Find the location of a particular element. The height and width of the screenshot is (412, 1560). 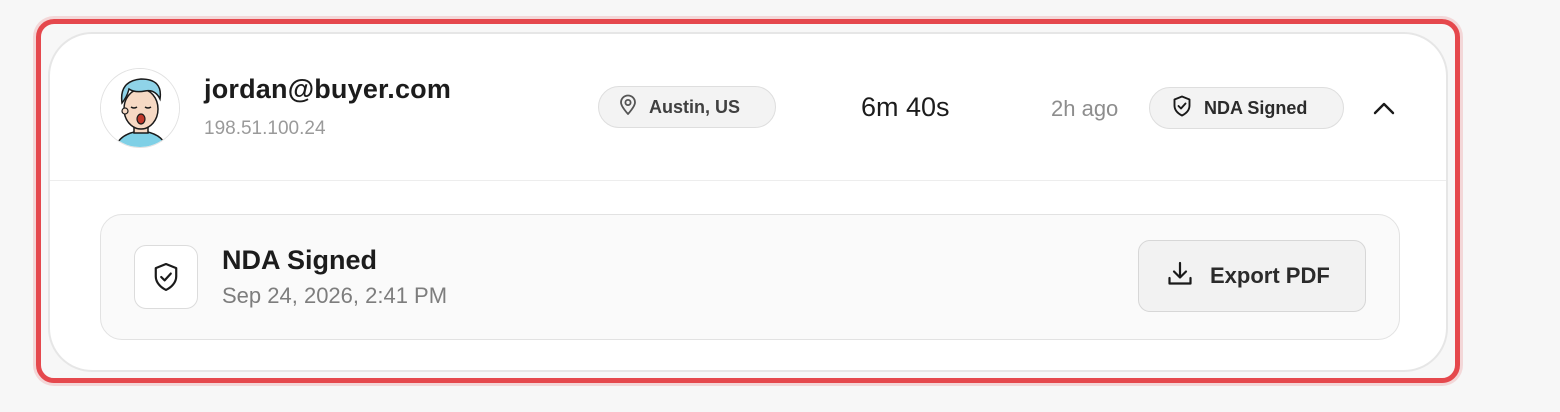

chevron-up-icon is located at coordinates (1384, 108).